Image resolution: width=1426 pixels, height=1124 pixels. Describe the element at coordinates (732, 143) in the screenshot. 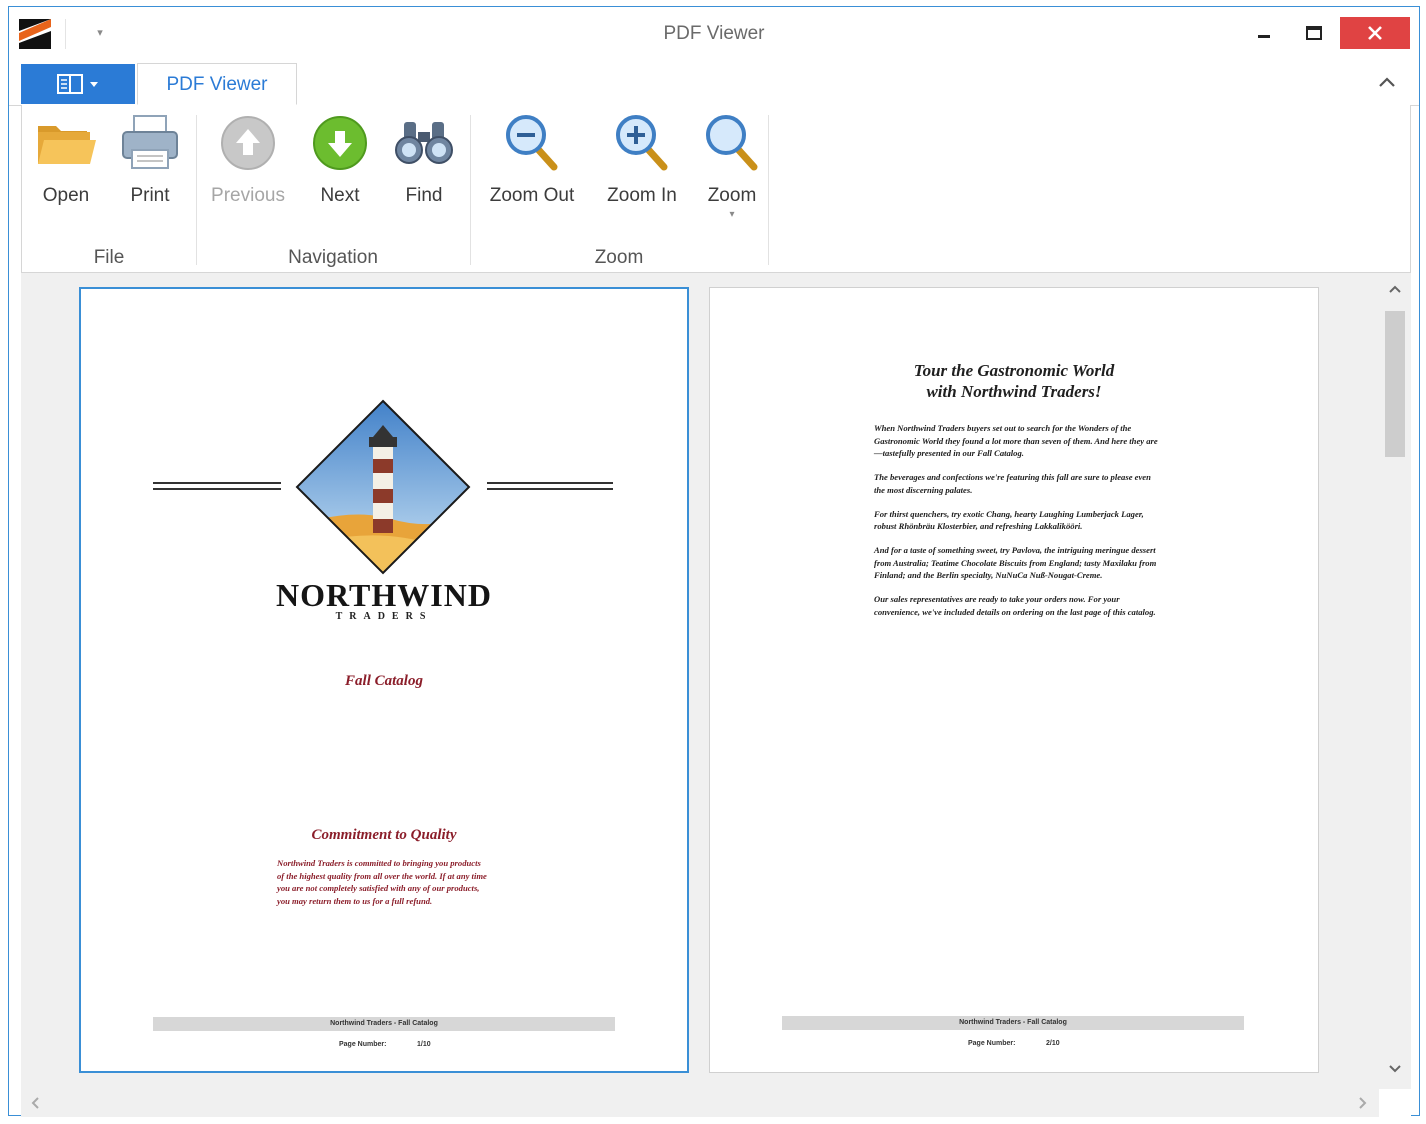

I see `magnifier-icon` at that location.